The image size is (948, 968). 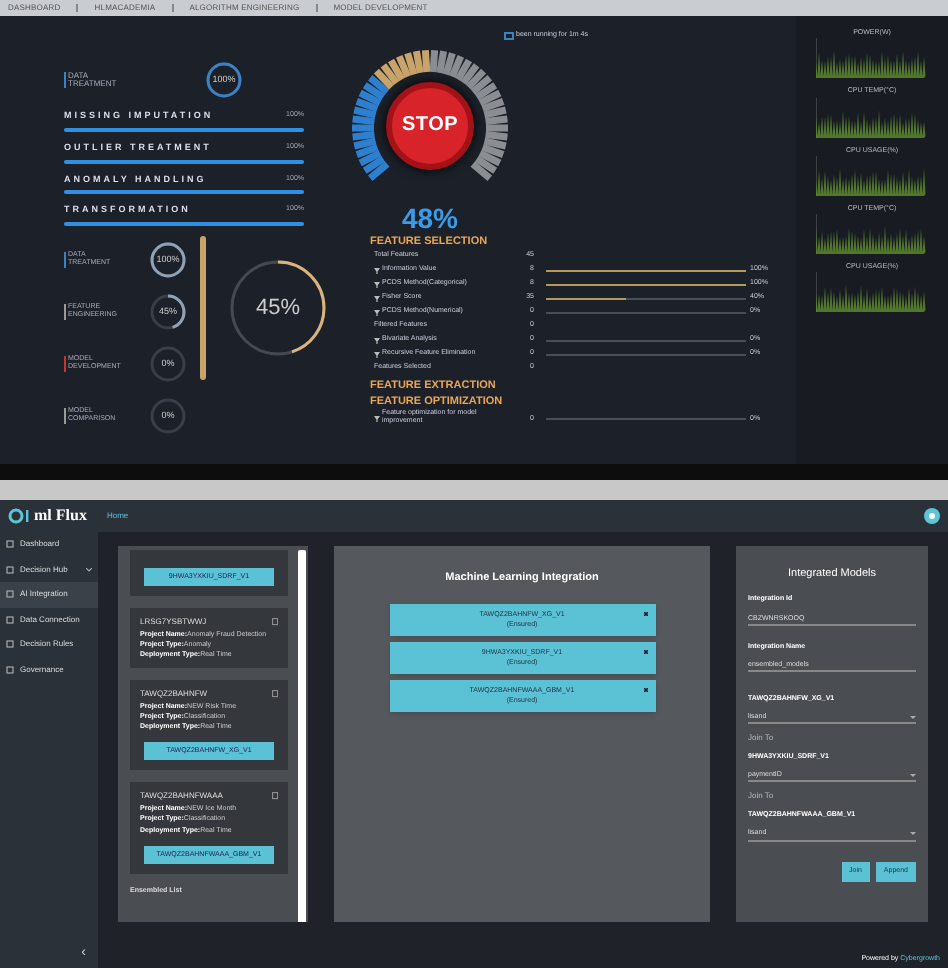 I want to click on gauge-value: 48%, so click(x=430, y=218).